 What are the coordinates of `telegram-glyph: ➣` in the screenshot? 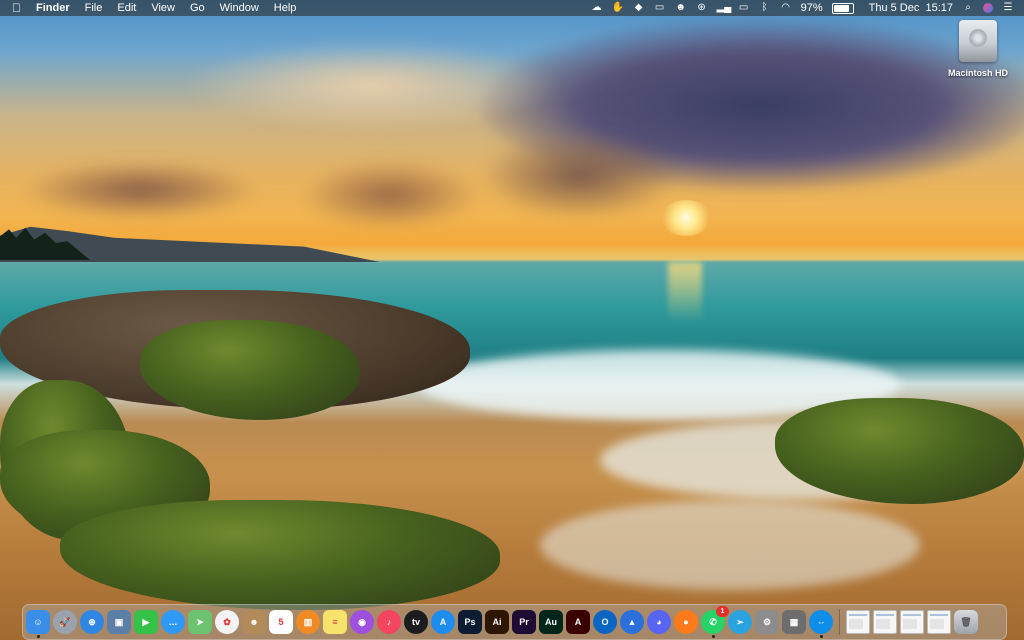 It's located at (740, 621).